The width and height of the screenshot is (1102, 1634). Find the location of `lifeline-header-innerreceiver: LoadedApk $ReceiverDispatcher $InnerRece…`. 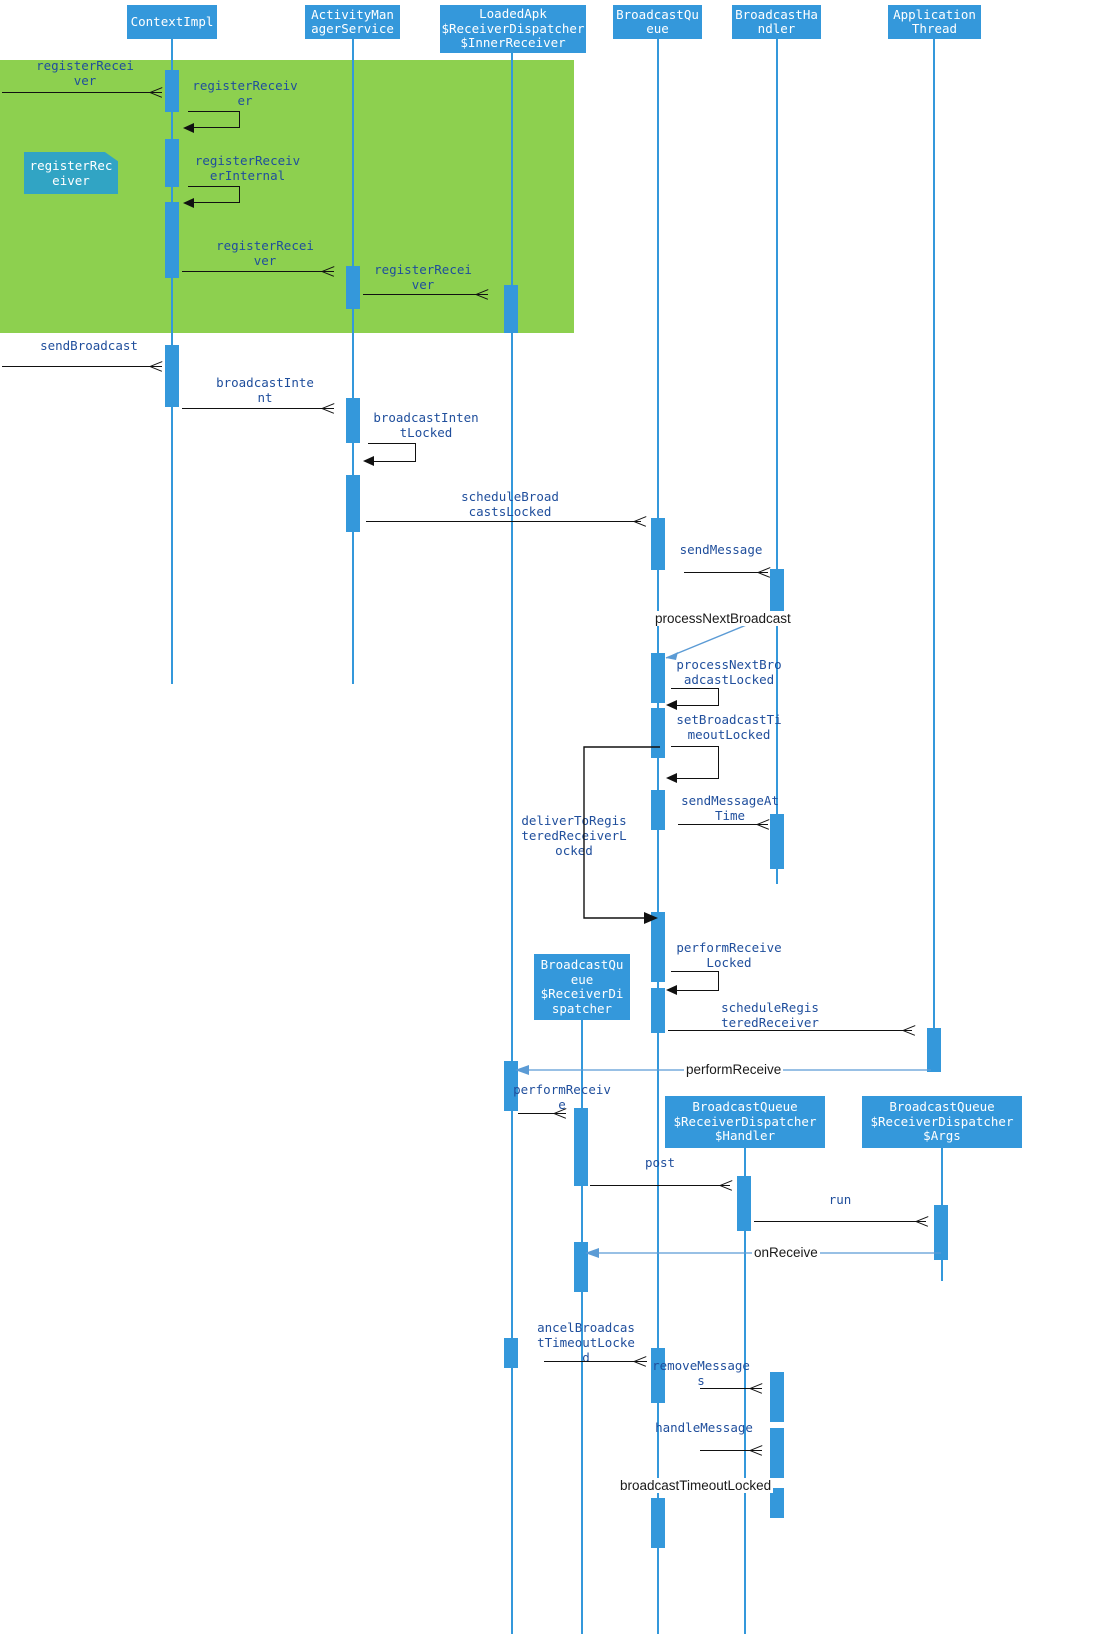

lifeline-header-innerreceiver: LoadedApk $ReceiverDispatcher $InnerRece… is located at coordinates (513, 29).